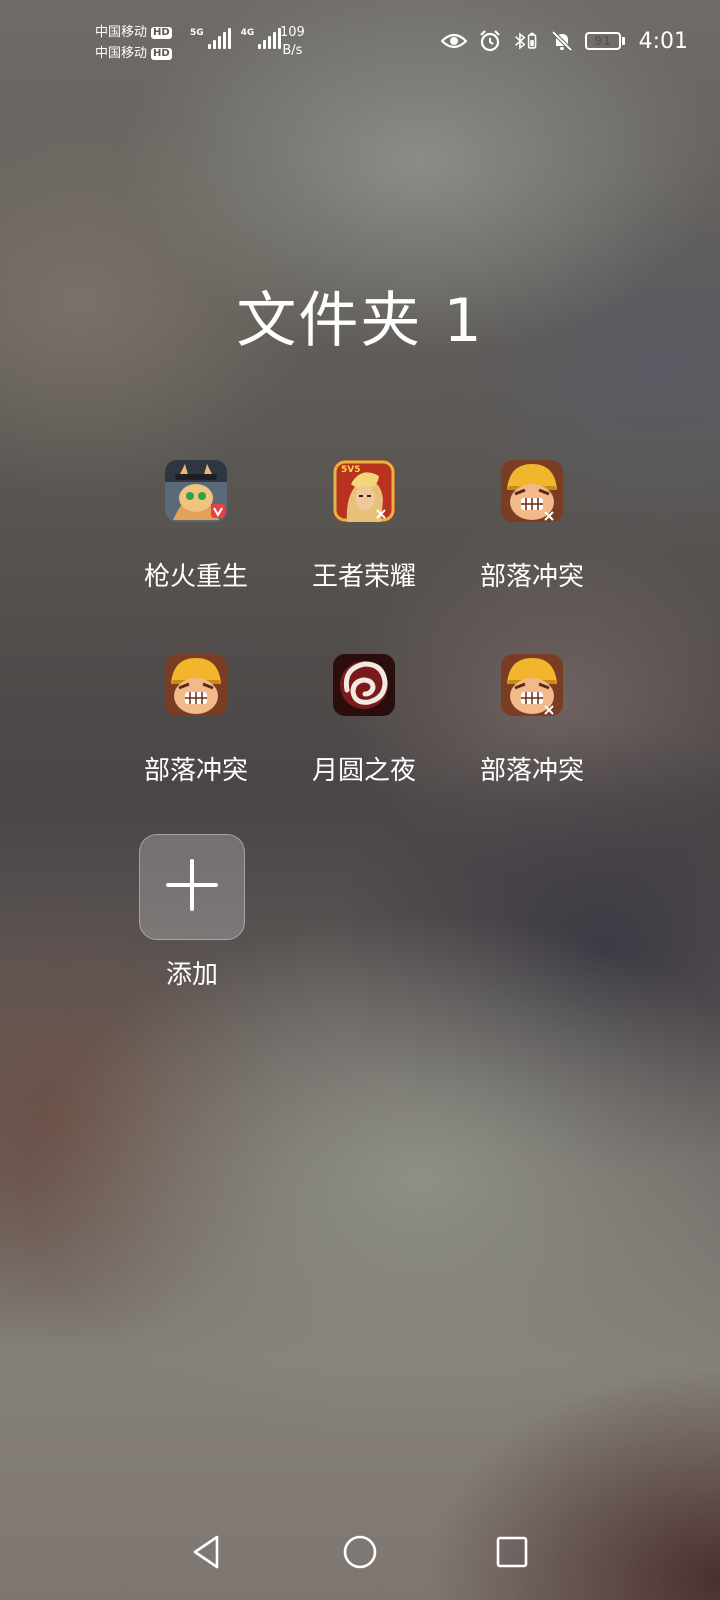 The height and width of the screenshot is (1600, 720). I want to click on app-honor-of-kings: 5V5 王者荣耀, so click(364, 557).